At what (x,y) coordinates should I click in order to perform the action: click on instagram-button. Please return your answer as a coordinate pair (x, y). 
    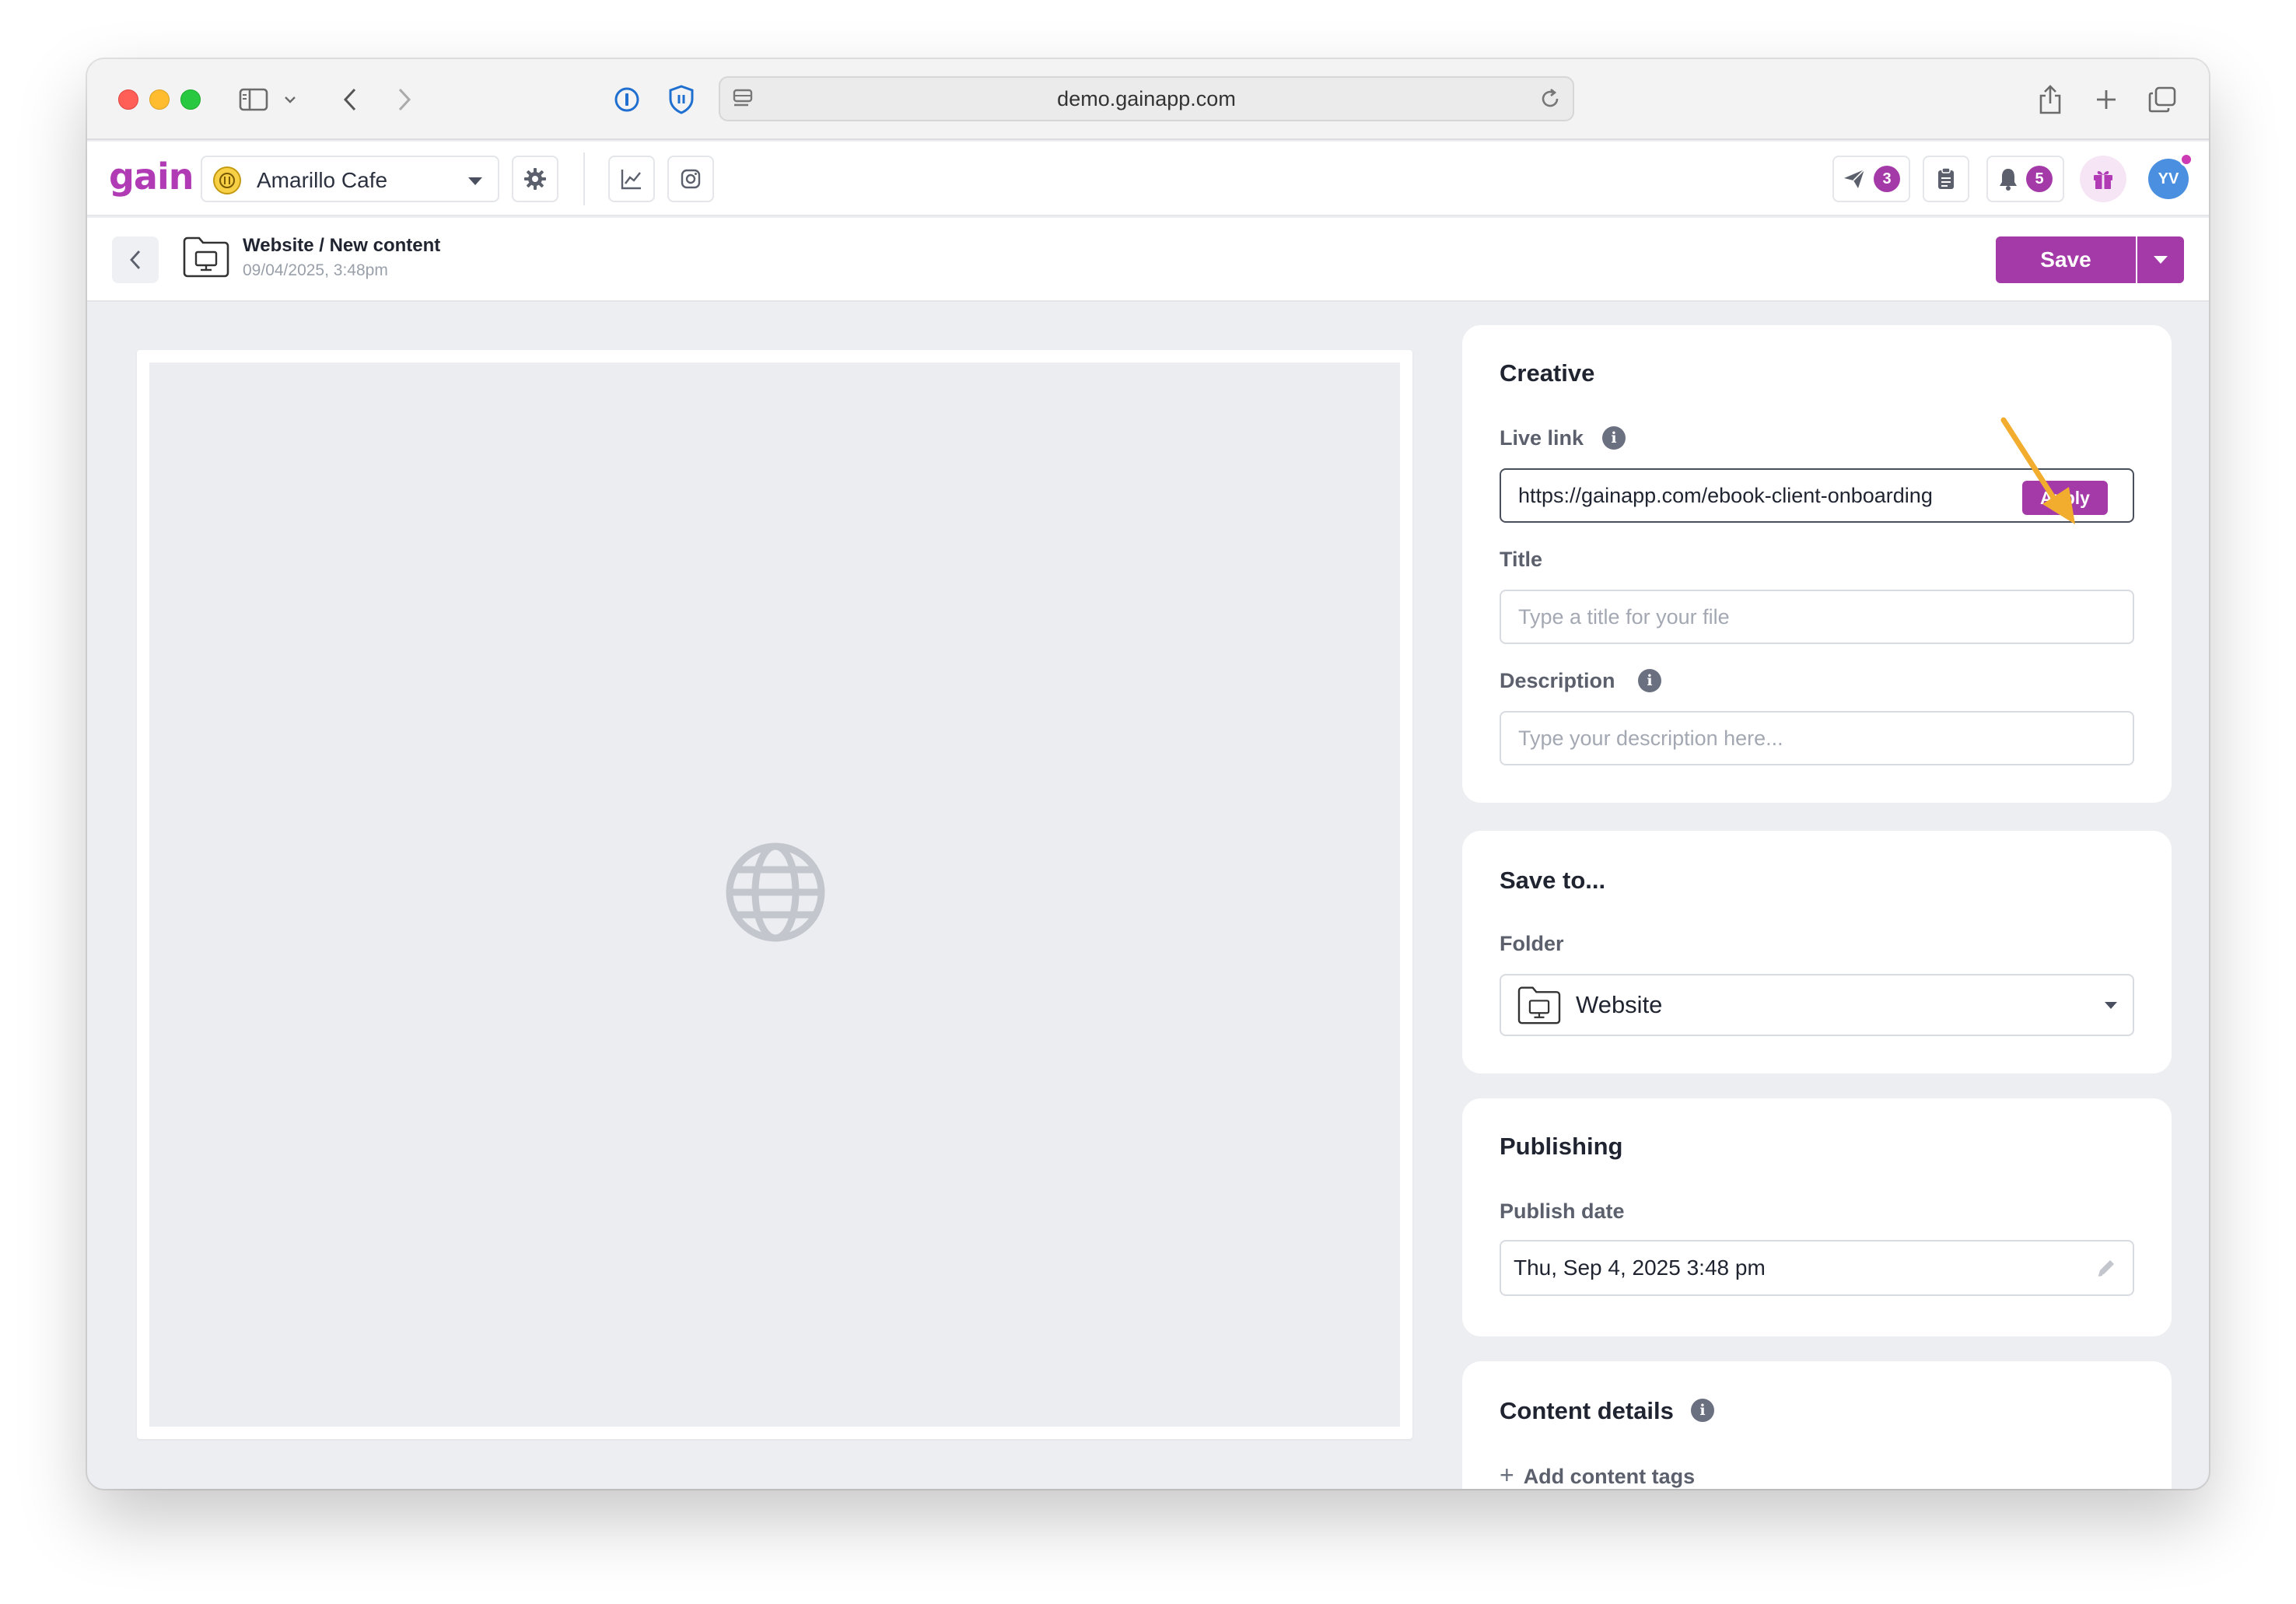
    Looking at the image, I should click on (690, 179).